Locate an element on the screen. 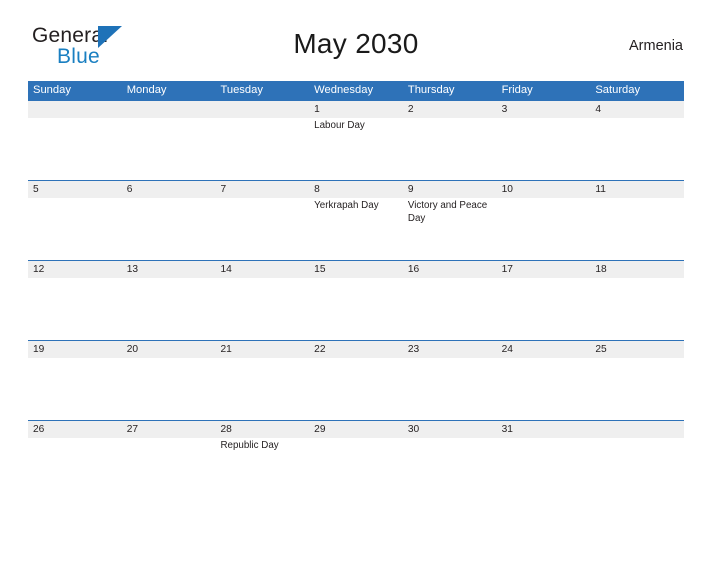  week-row: 1 2 3 4 Labour Day is located at coordinates (356, 140).